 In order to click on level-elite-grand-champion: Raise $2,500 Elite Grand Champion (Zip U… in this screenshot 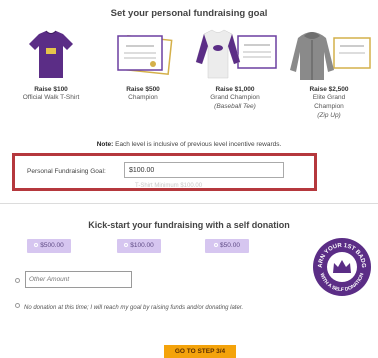, I will do `click(329, 73)`.